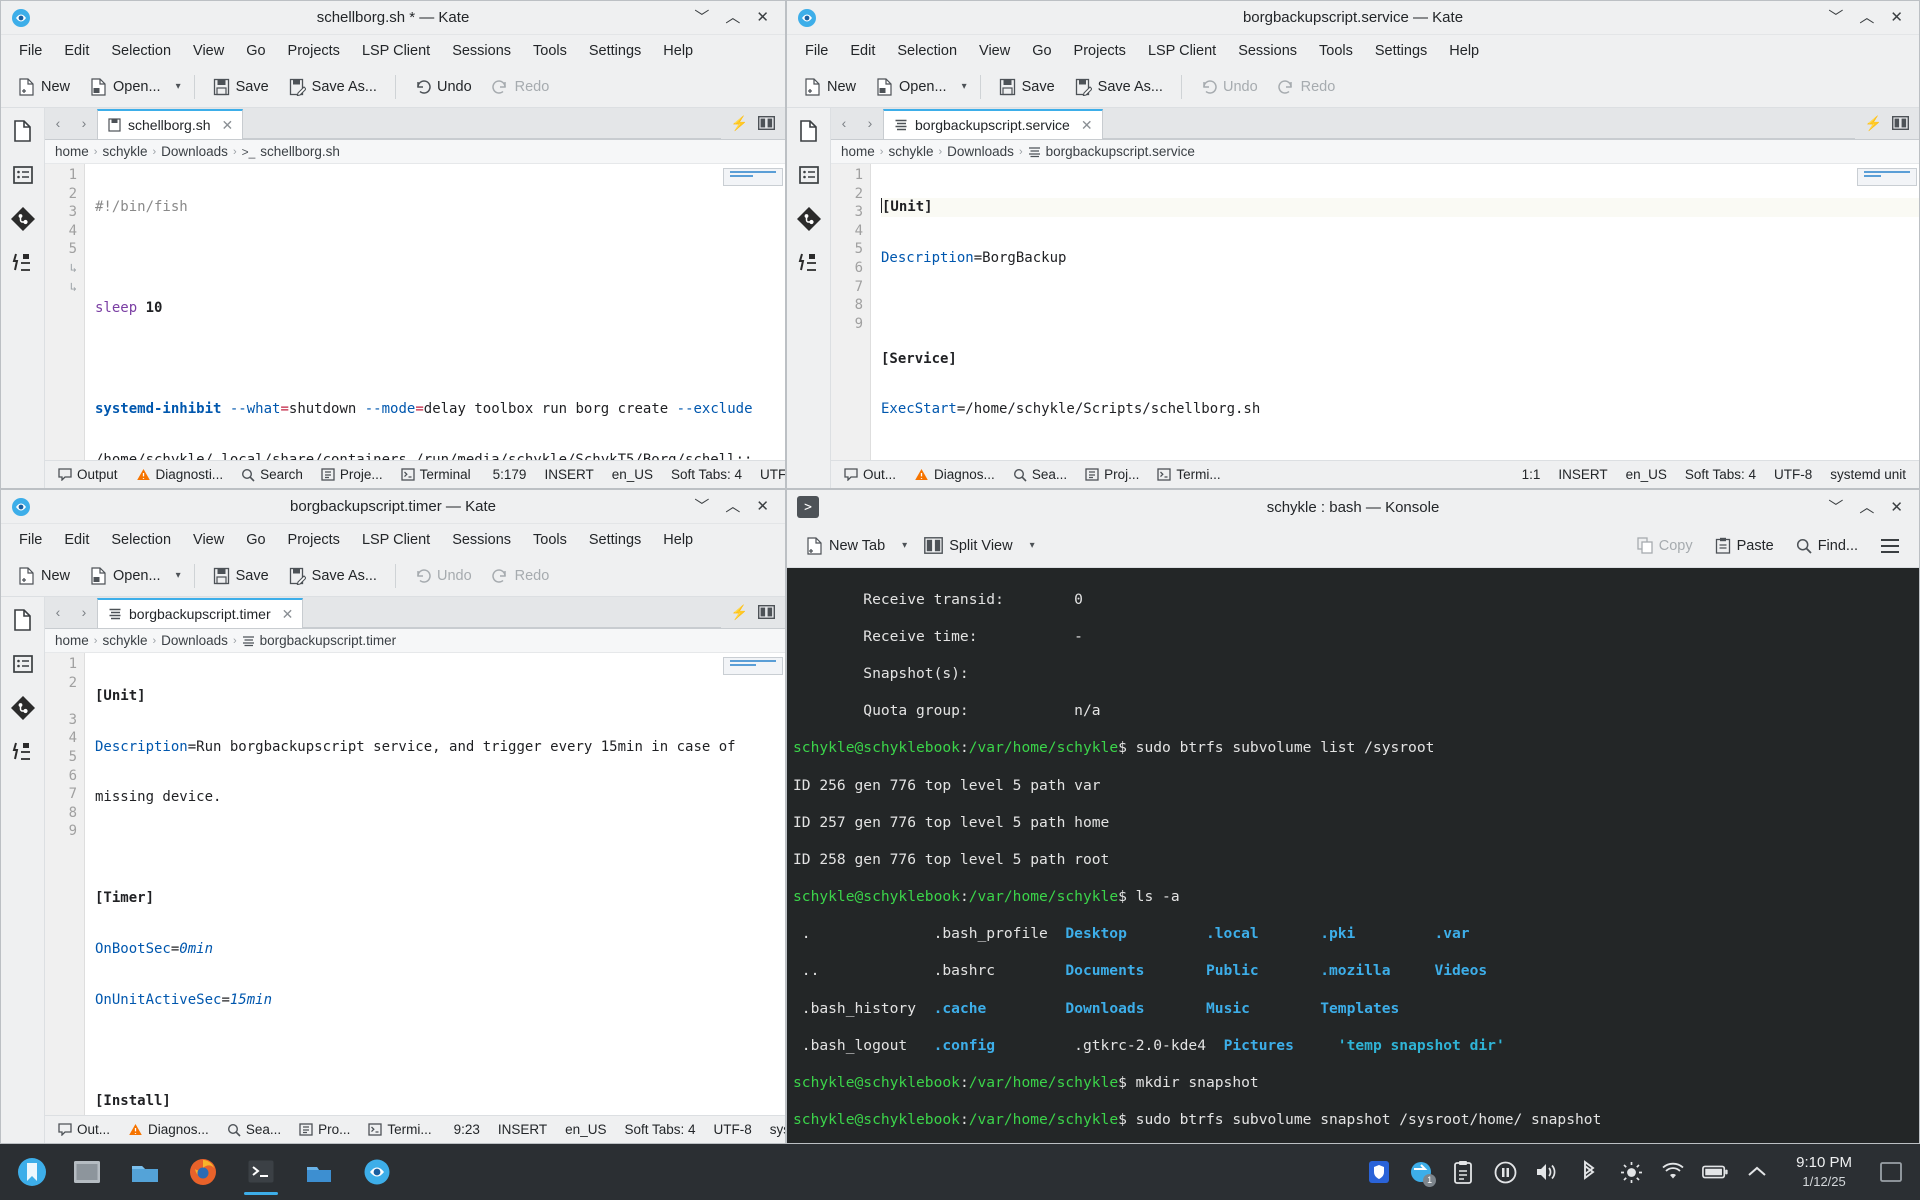 This screenshot has width=1920, height=1200. Describe the element at coordinates (84, 123) in the screenshot. I see `tab-forward-button: ›` at that location.